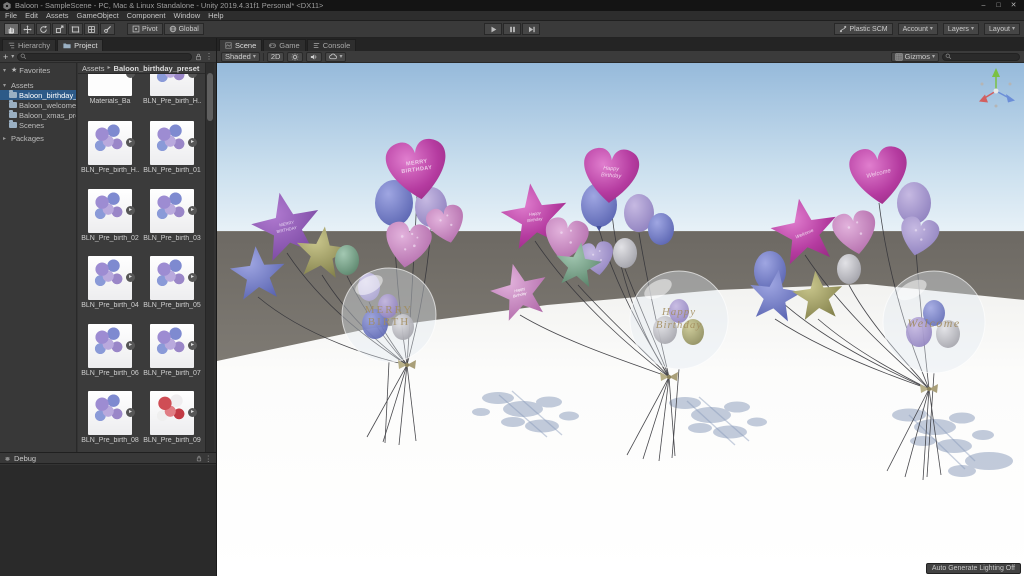 This screenshot has width=1024, height=576. I want to click on 2d-label: 2D, so click(275, 56).